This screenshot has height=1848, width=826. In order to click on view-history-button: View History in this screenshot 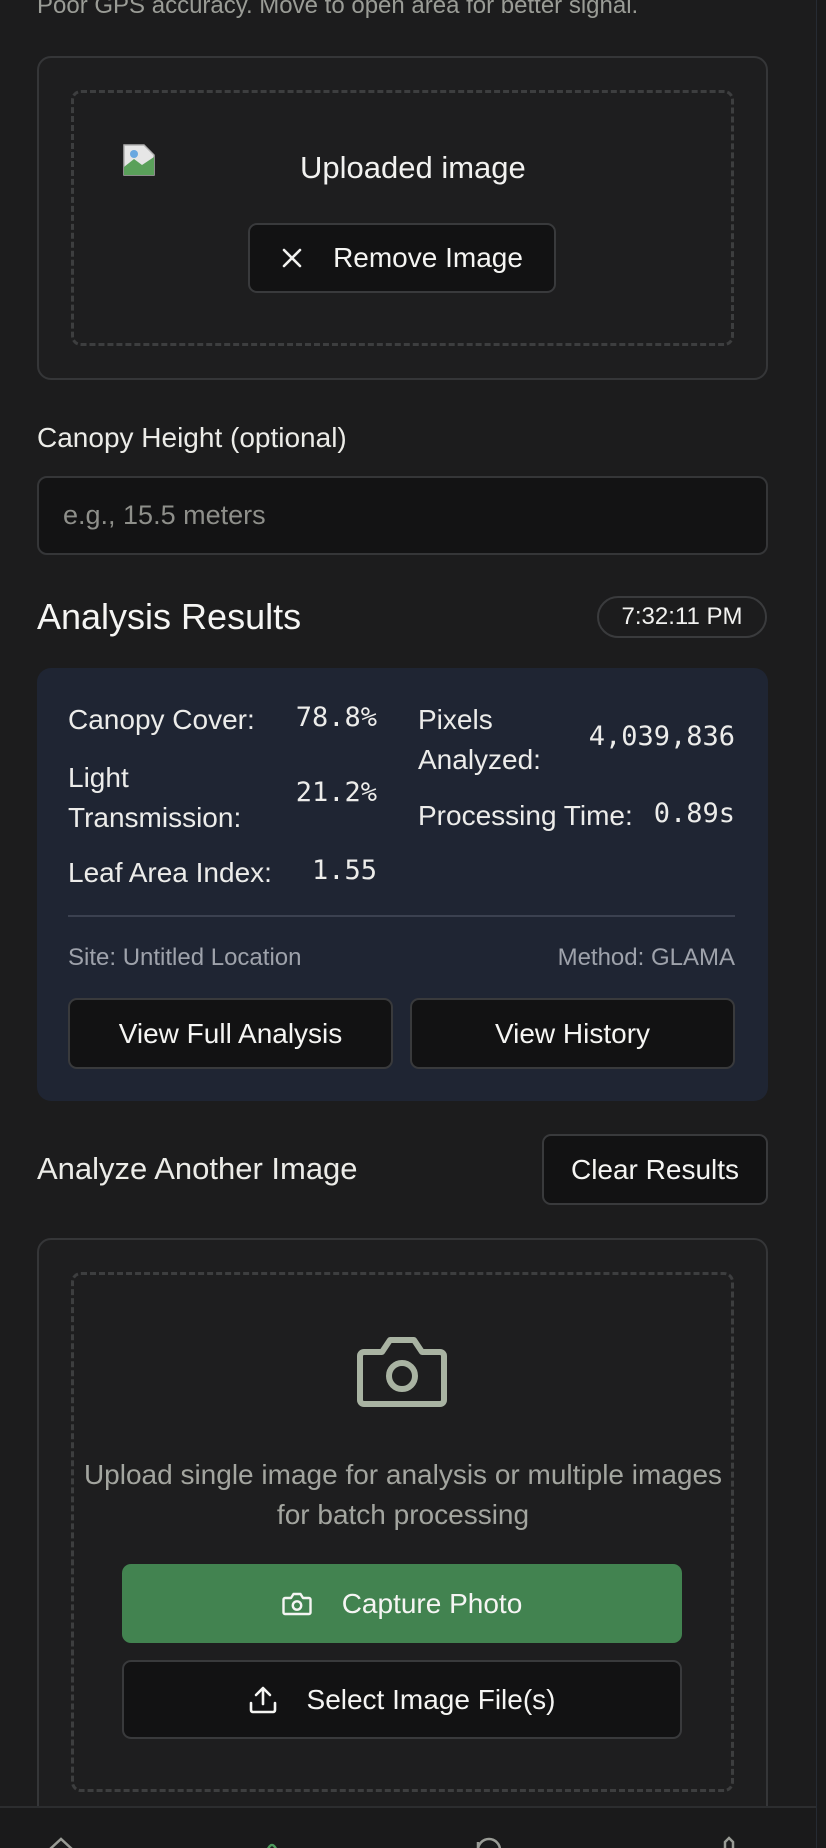, I will do `click(572, 1033)`.